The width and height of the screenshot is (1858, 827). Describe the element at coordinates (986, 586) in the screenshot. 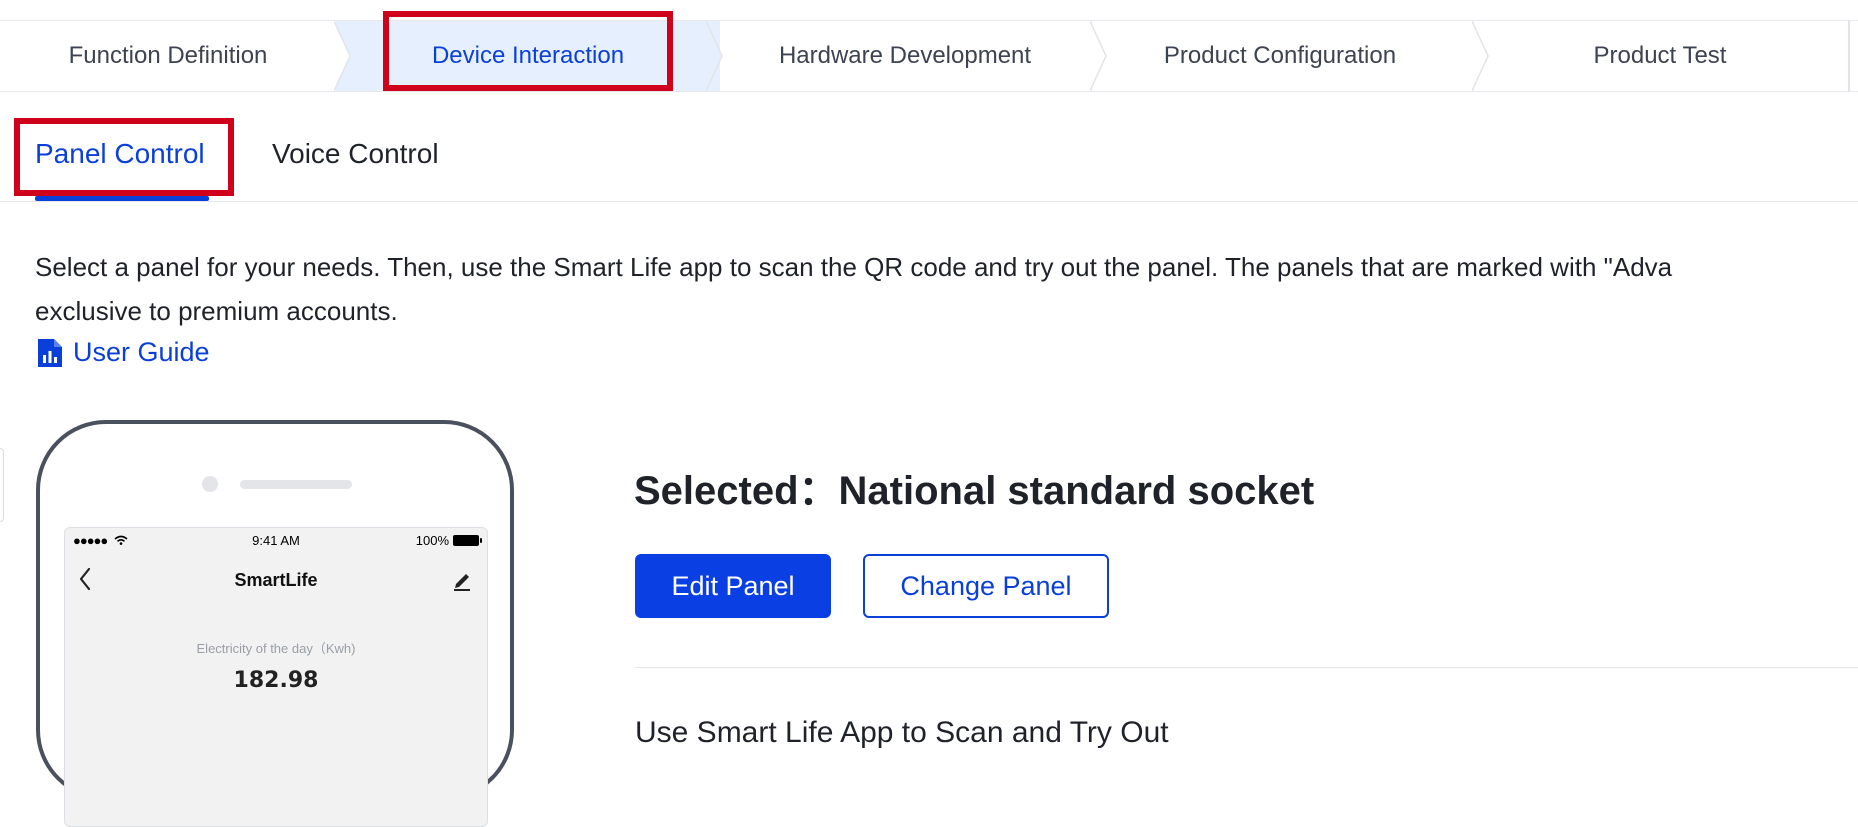

I see `change-panel-button: Change Panel` at that location.